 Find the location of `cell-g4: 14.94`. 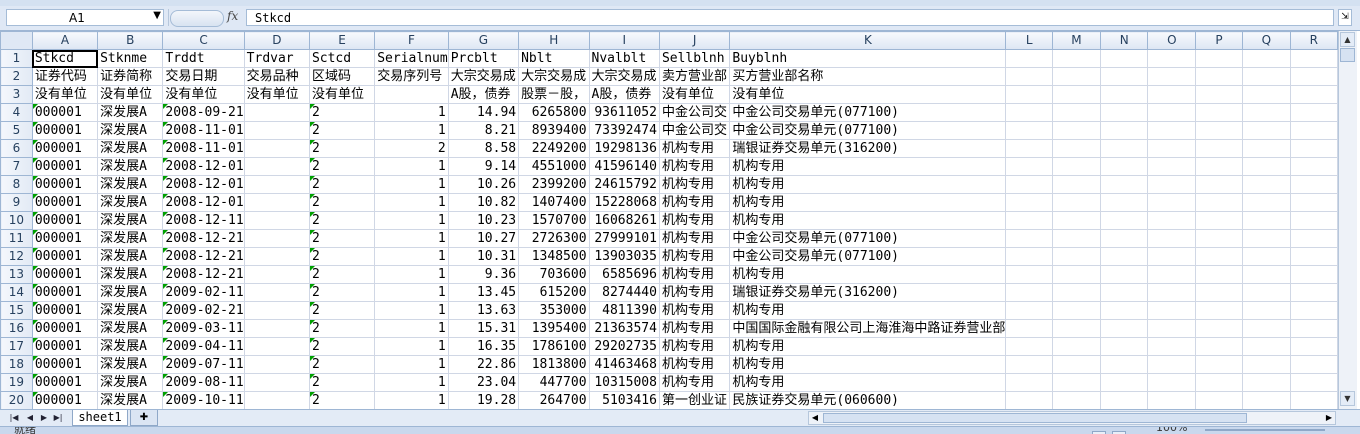

cell-g4: 14.94 is located at coordinates (483, 112).